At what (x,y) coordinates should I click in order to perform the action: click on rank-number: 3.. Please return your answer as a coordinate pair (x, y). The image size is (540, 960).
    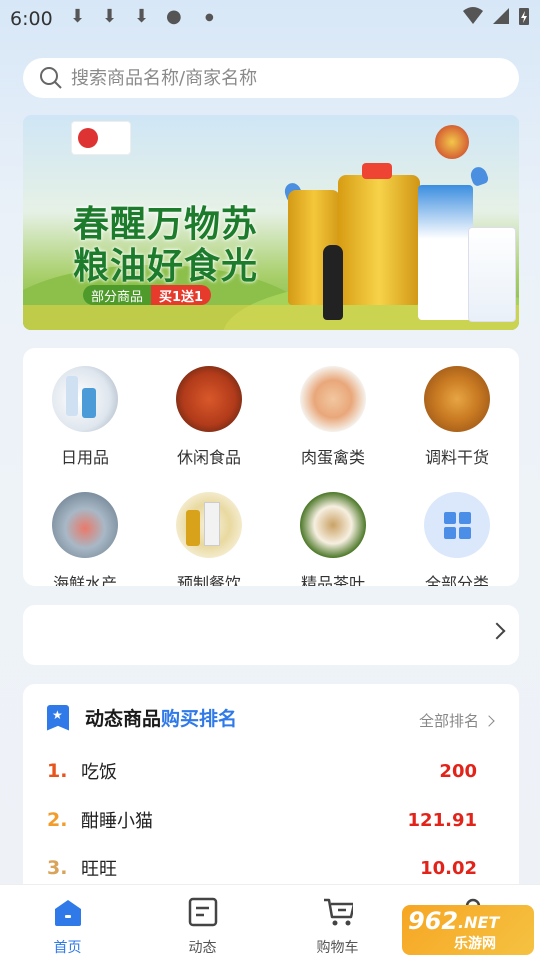
    Looking at the image, I should click on (57, 868).